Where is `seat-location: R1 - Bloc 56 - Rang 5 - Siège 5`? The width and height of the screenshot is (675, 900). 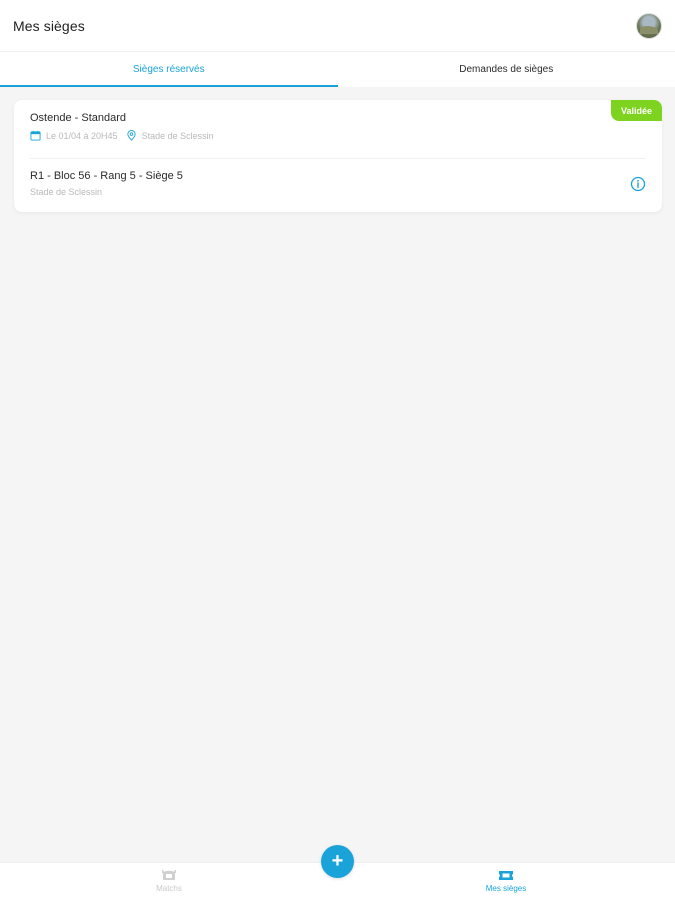
seat-location: R1 - Bloc 56 - Rang 5 - Siège 5 is located at coordinates (106, 176).